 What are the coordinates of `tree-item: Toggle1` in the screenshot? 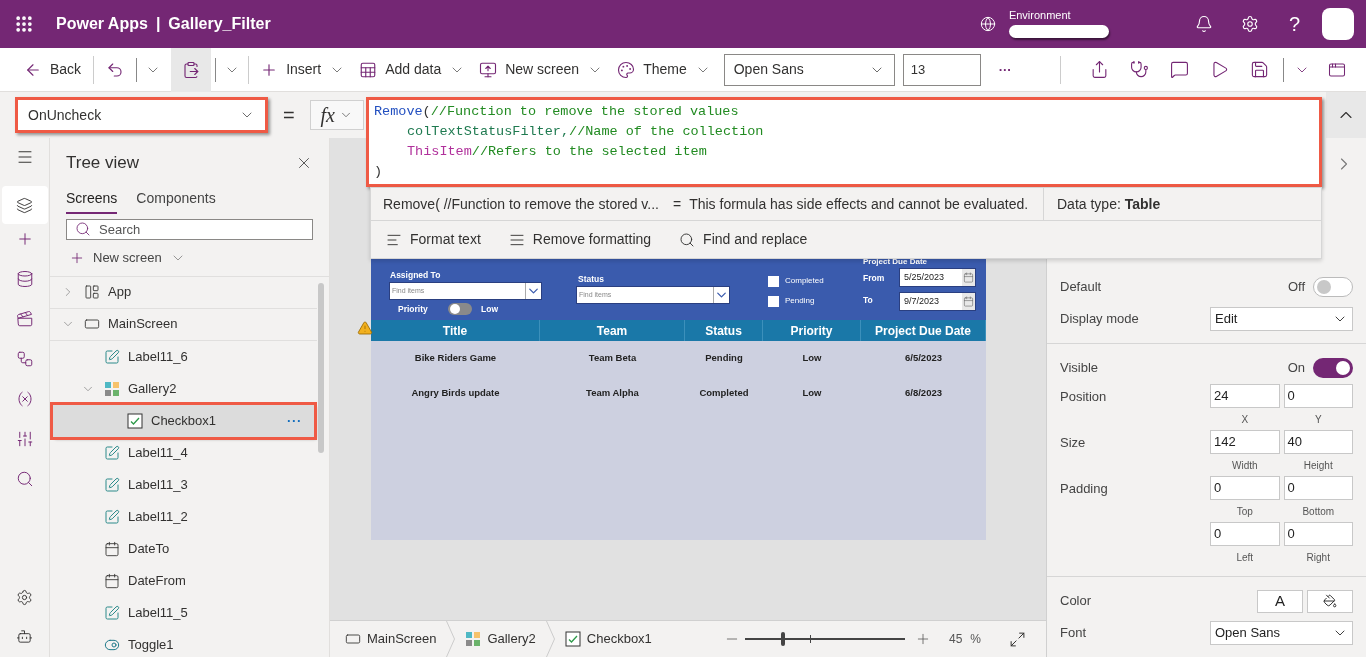 It's located at (183, 642).